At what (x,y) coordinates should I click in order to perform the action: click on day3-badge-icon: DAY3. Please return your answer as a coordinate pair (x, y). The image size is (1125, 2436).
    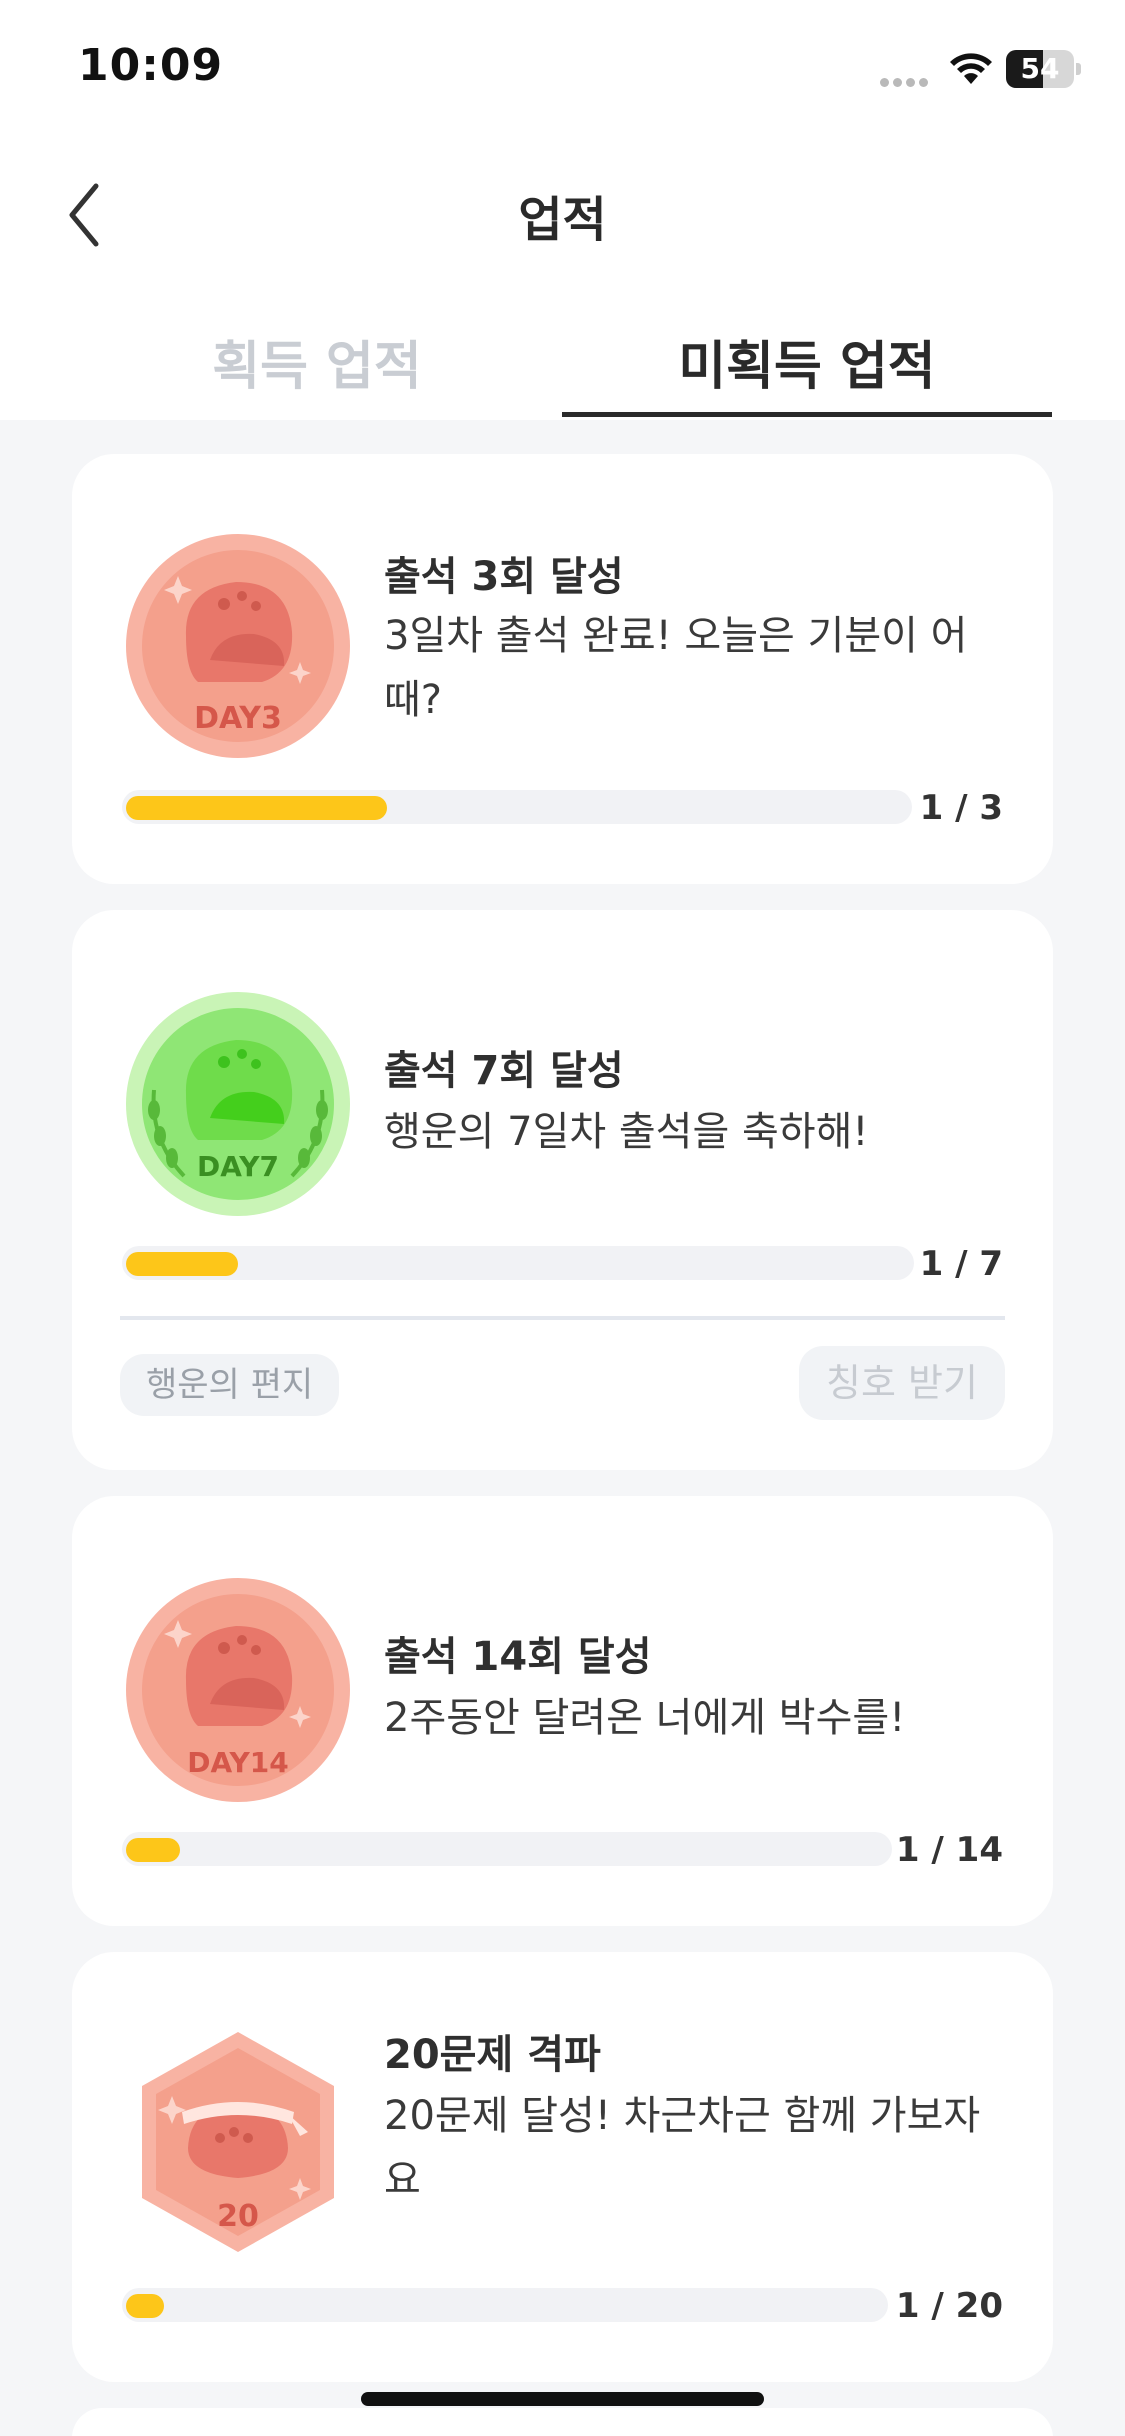
    Looking at the image, I should click on (238, 646).